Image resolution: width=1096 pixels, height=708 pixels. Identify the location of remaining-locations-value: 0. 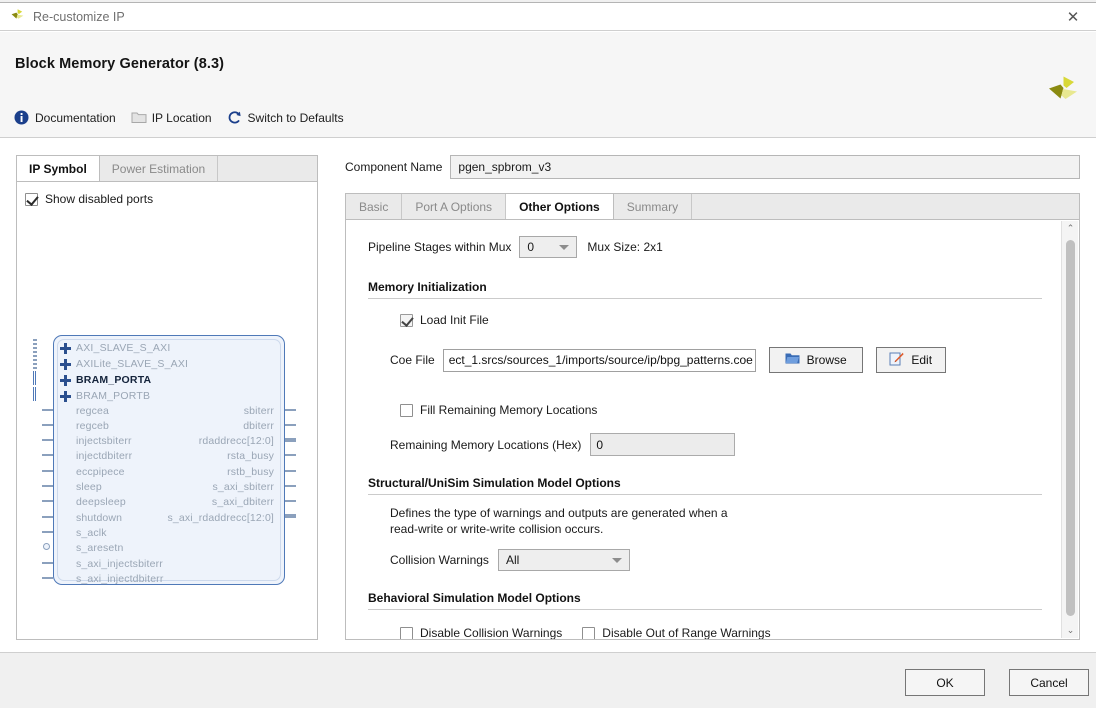
(600, 444).